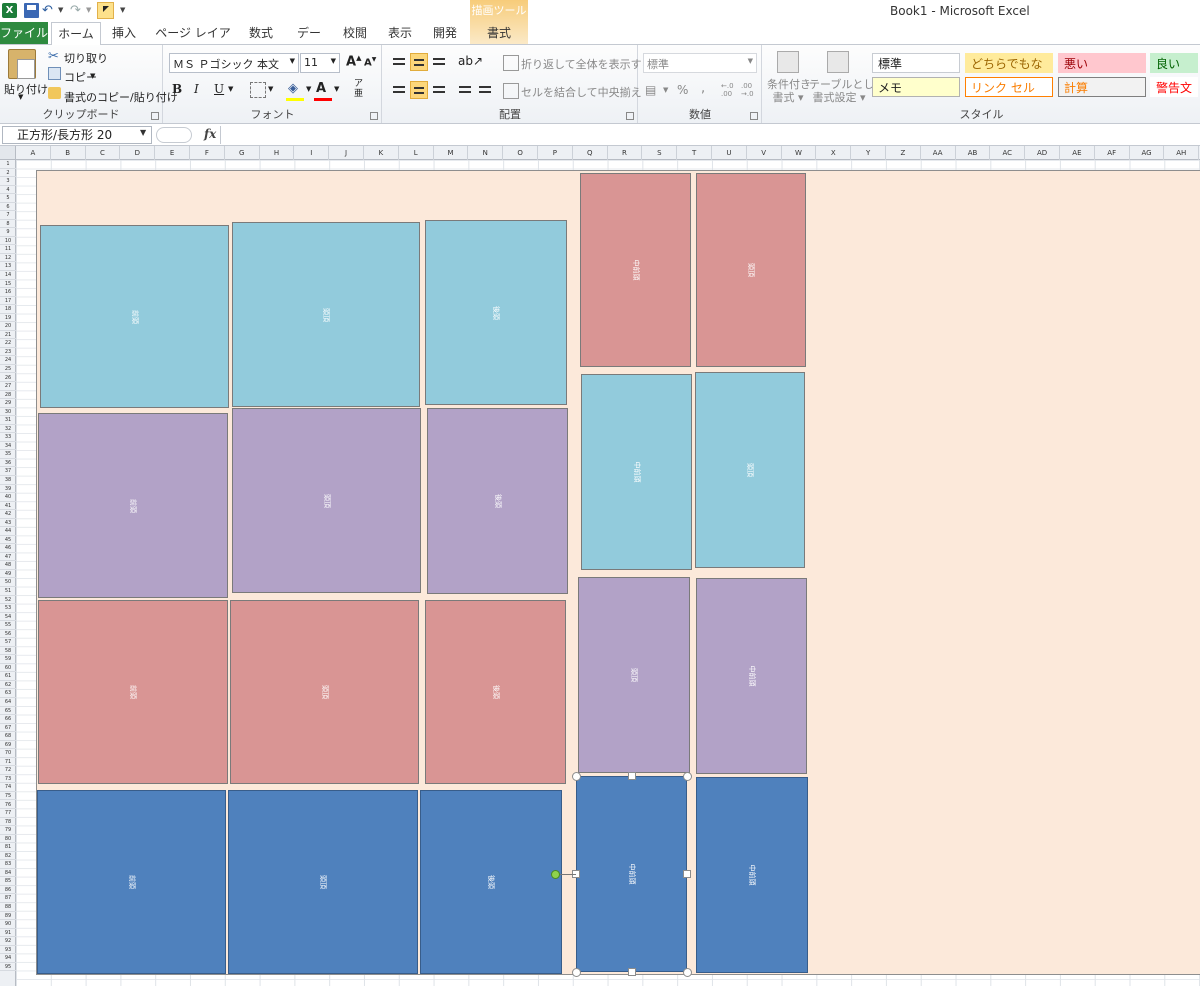 This screenshot has height=986, width=1200. What do you see at coordinates (312, 153) in the screenshot?
I see `column-header: I` at bounding box center [312, 153].